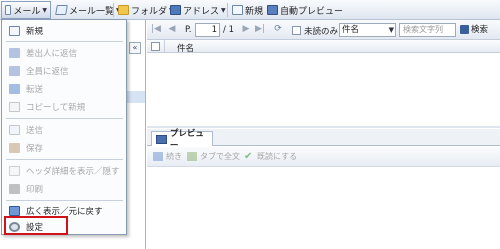 This screenshot has height=249, width=500. Describe the element at coordinates (36, 225) in the screenshot. I see `settings-highlight-box` at that location.